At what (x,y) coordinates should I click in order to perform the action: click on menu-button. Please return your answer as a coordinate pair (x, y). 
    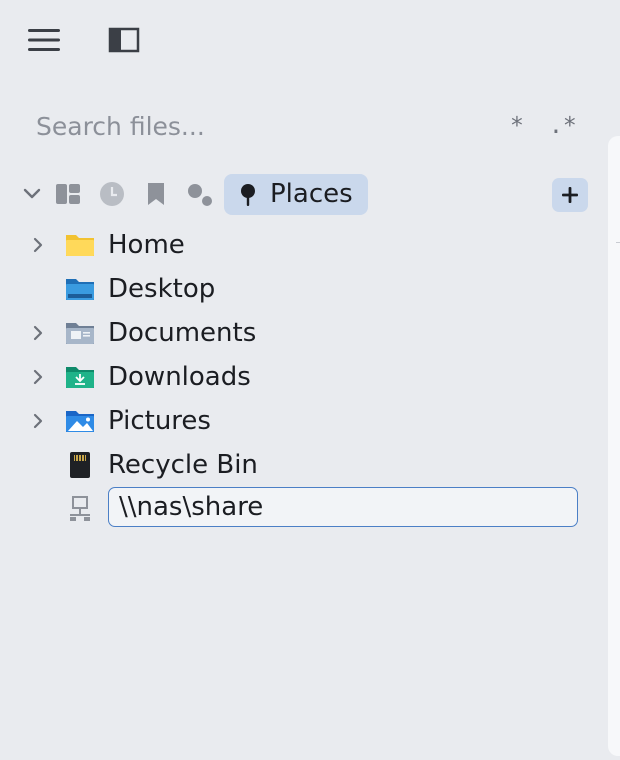
    Looking at the image, I should click on (44, 40).